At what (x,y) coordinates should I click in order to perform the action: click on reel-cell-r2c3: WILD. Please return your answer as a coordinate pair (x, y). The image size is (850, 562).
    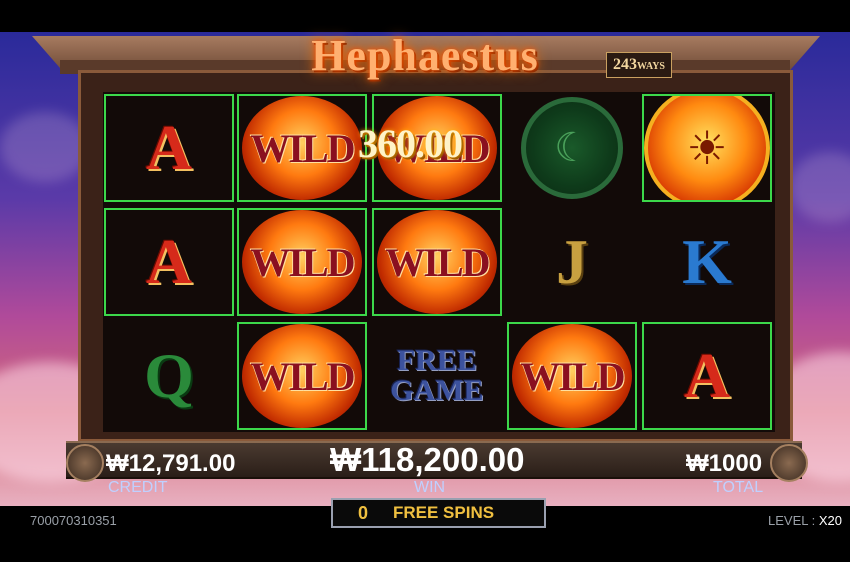
    Looking at the image, I should click on (437, 262).